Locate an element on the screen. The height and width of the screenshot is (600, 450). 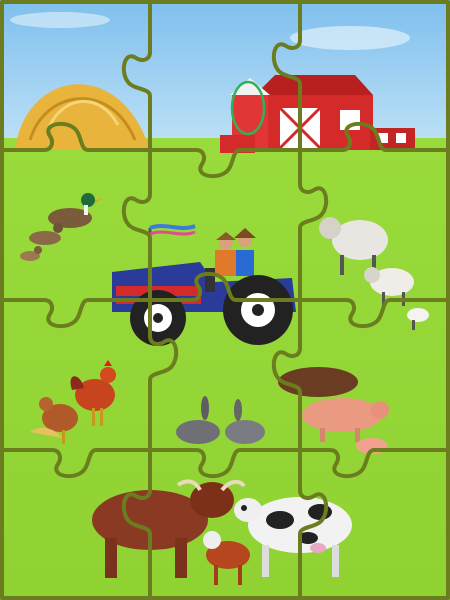
puzzle-piece-sheep is located at coordinates (375, 225).